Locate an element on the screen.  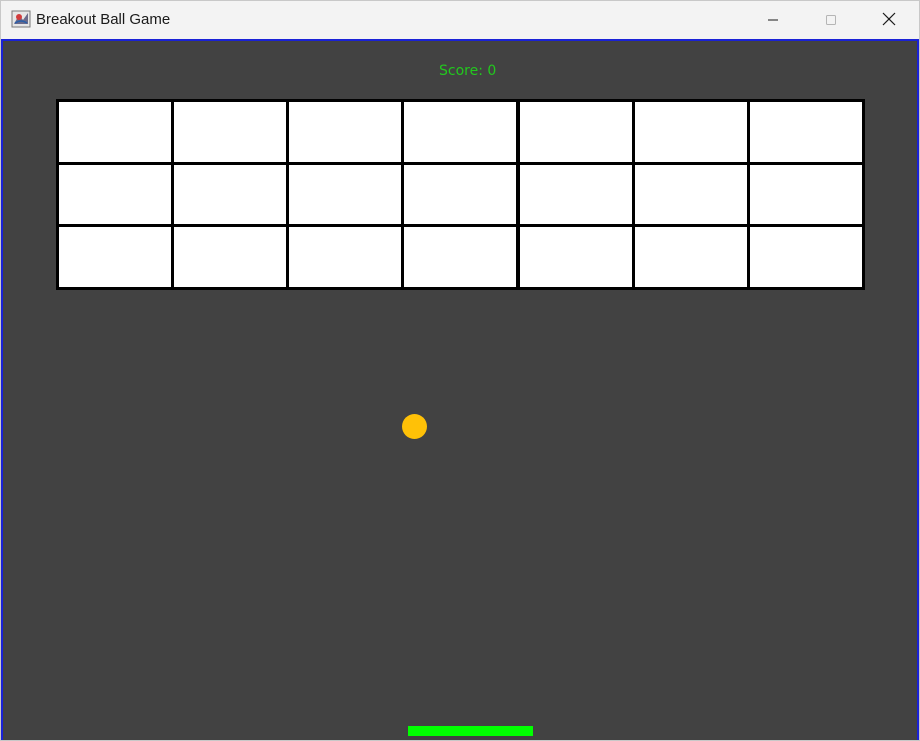
score-label: Score: 0 is located at coordinates (468, 71).